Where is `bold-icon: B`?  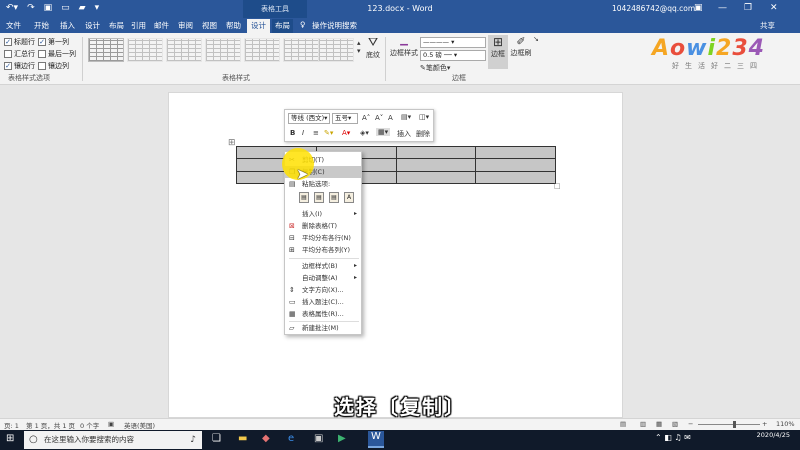
bold-icon: B is located at coordinates (292, 133).